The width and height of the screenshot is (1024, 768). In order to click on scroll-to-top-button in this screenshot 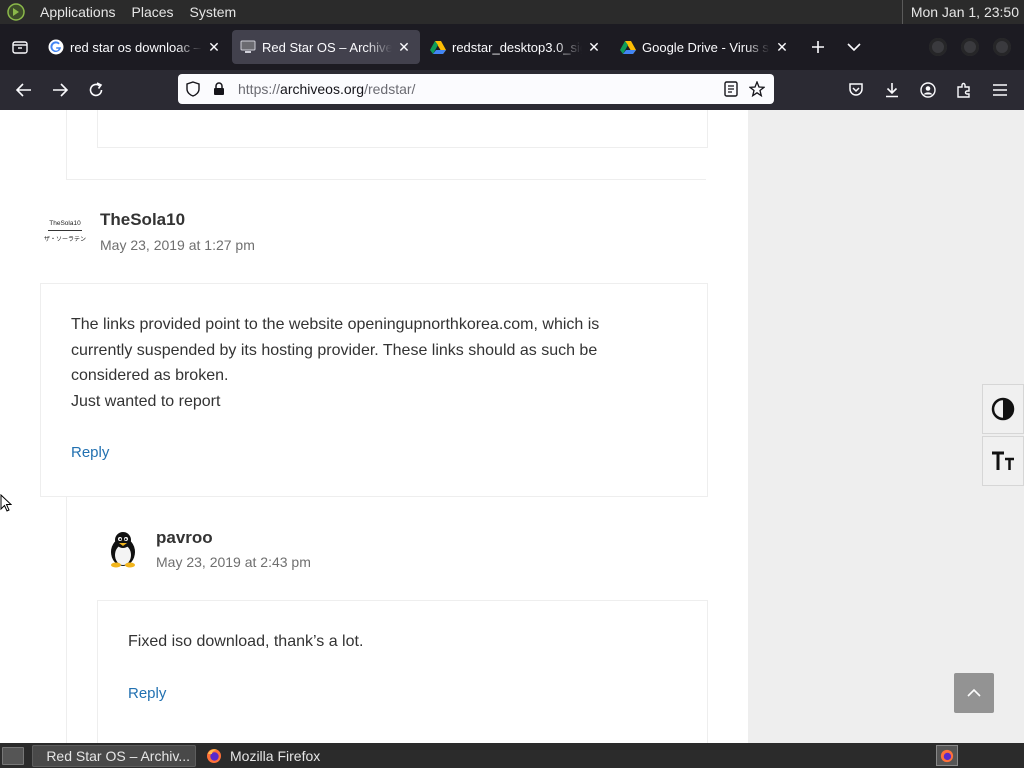, I will do `click(974, 693)`.